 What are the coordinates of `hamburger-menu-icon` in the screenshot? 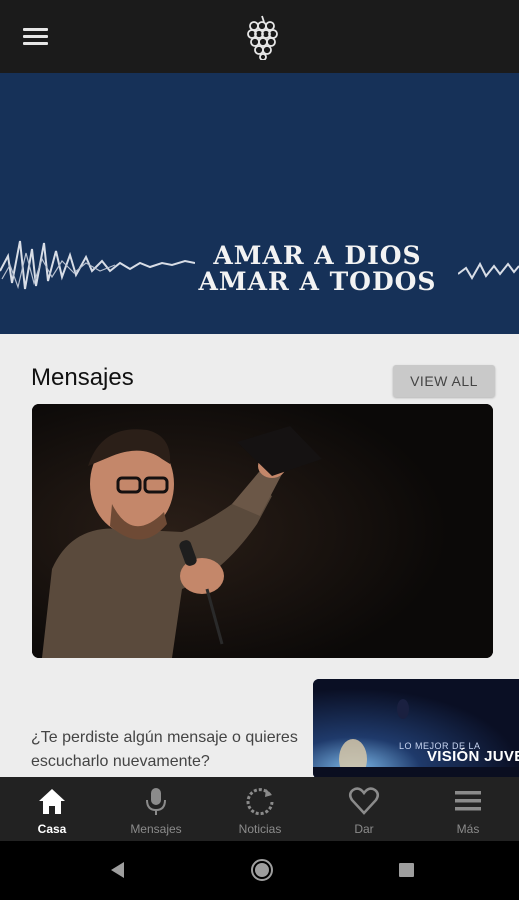 It's located at (36, 37).